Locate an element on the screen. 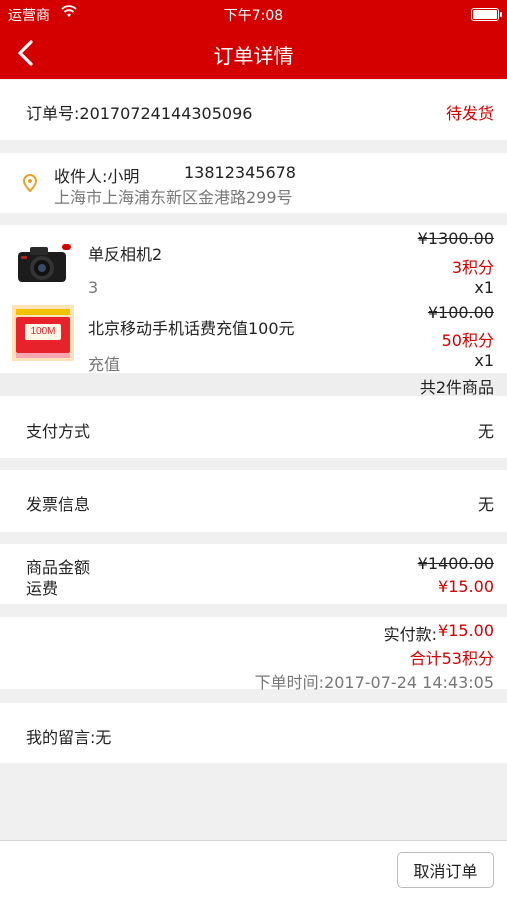  goods-count-row: 共2件商品 is located at coordinates (253, 385).